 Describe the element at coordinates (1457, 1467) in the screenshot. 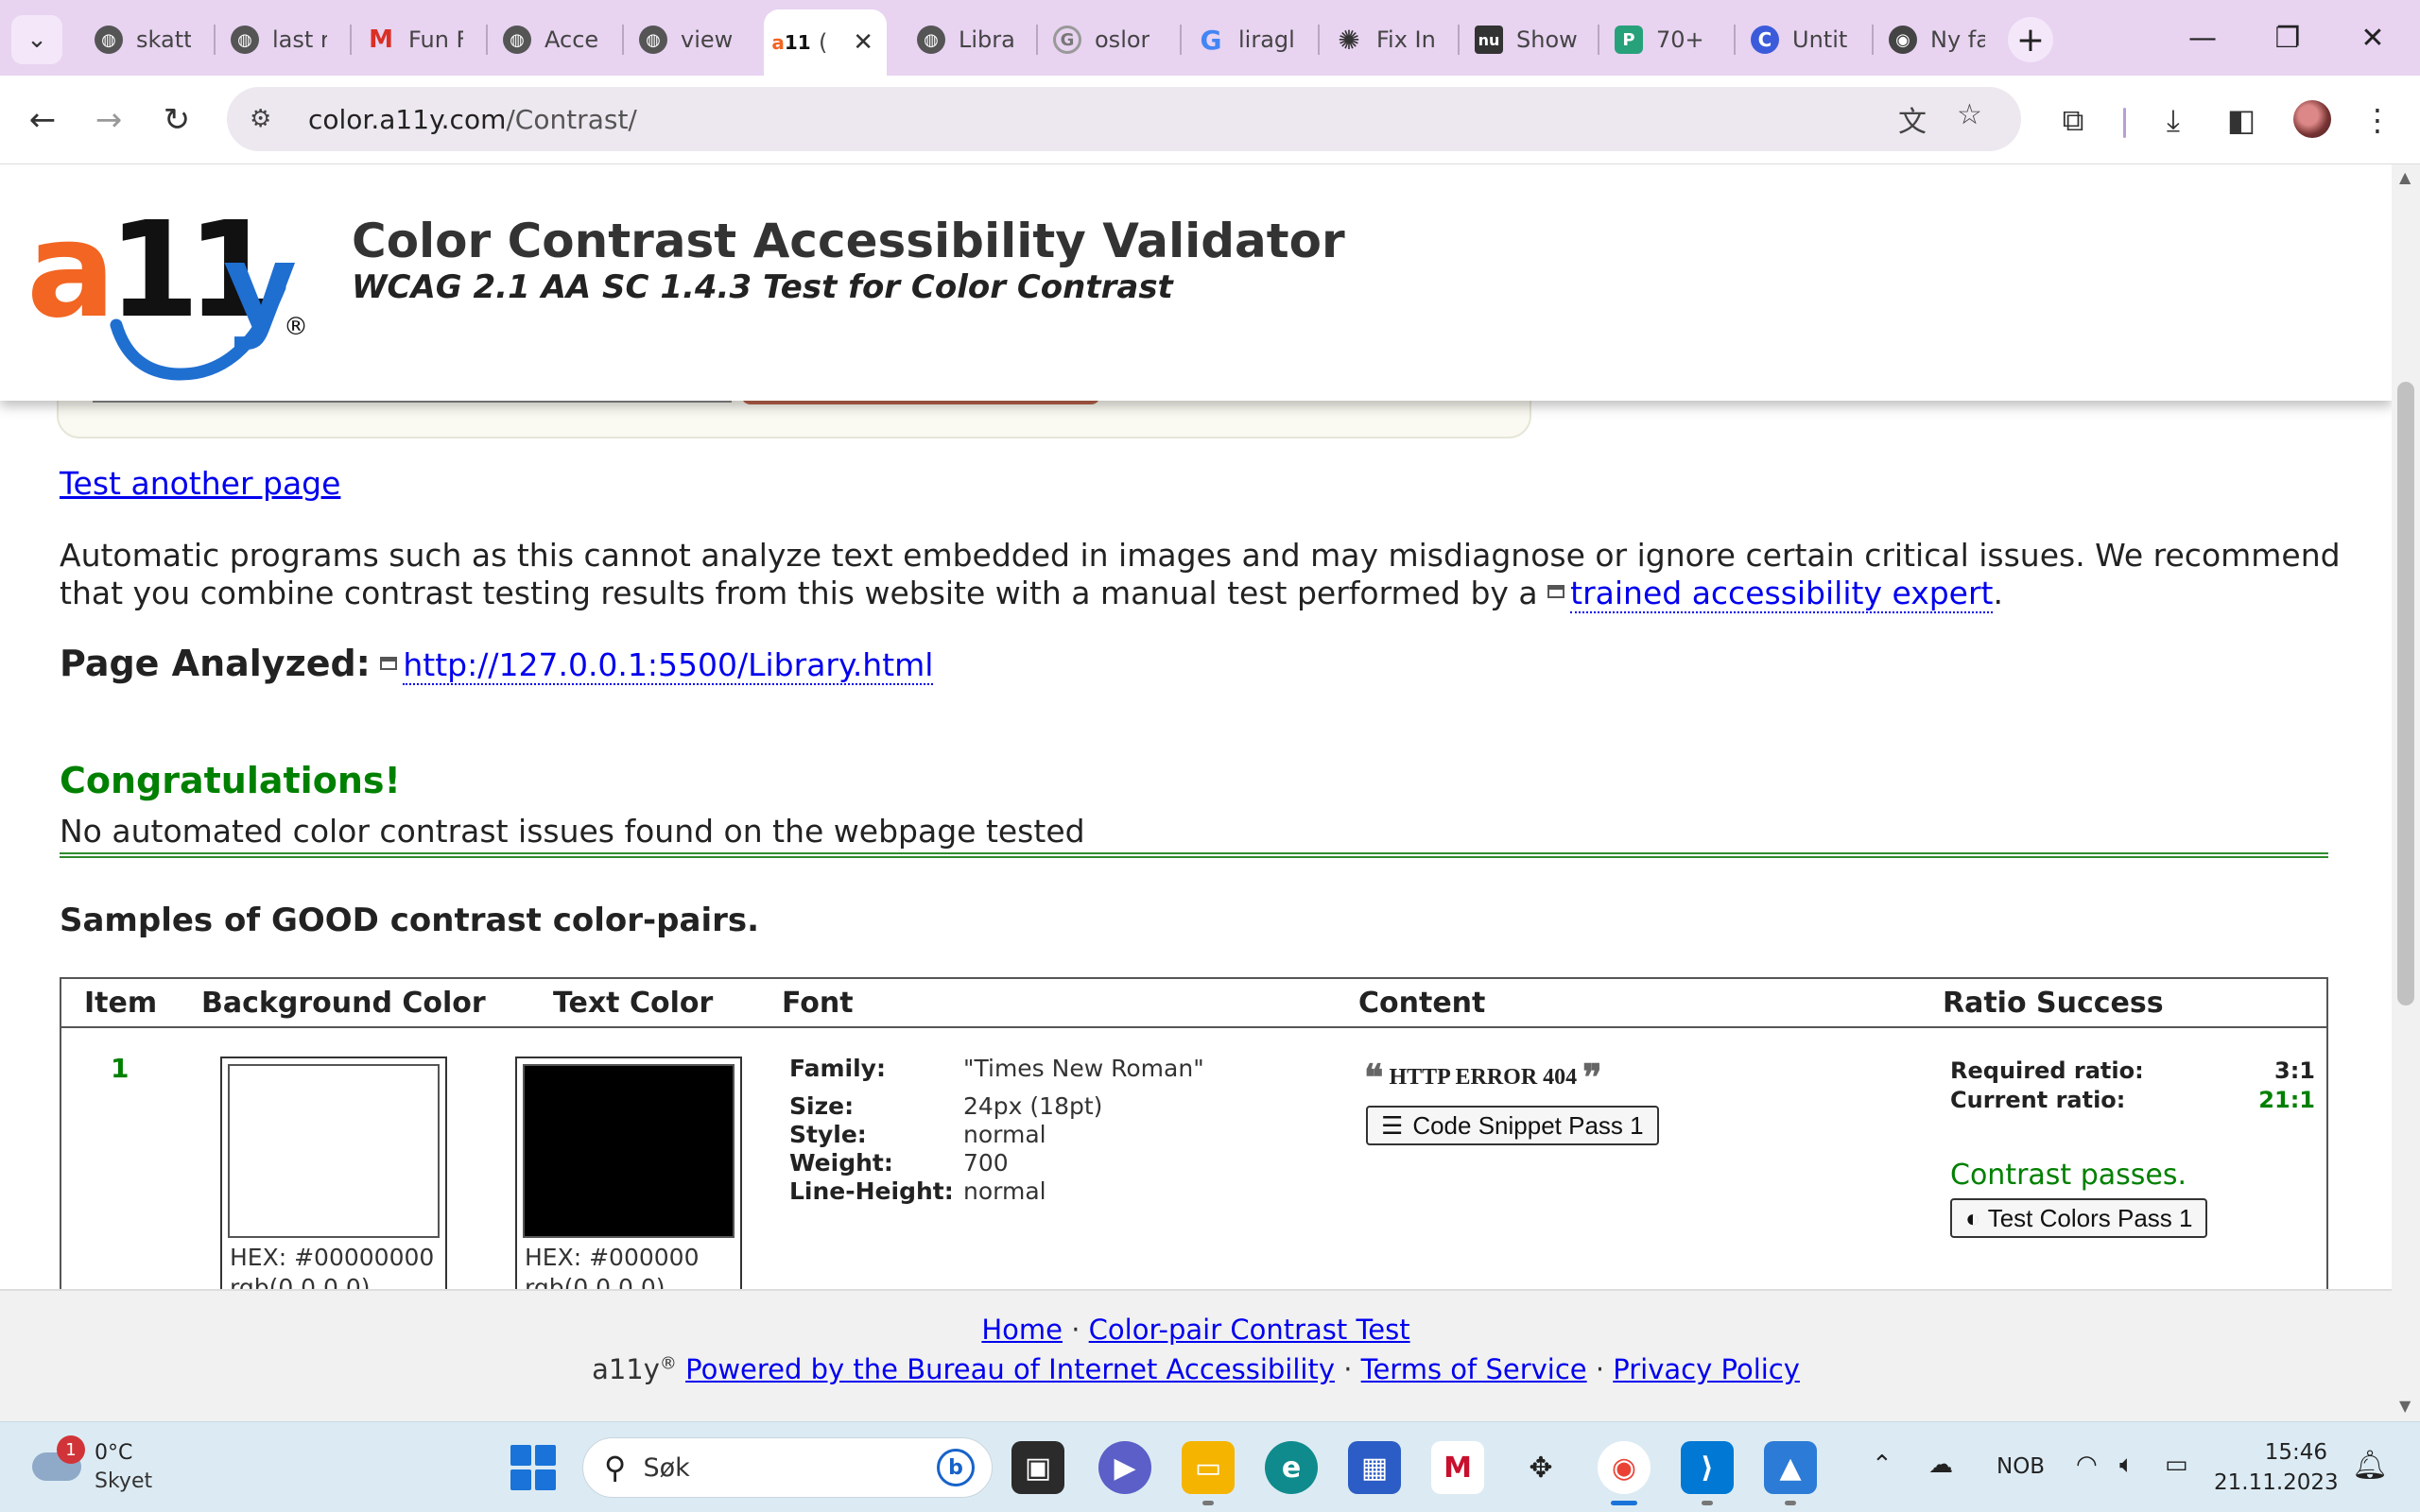

I see `mcafee-icon: M` at that location.